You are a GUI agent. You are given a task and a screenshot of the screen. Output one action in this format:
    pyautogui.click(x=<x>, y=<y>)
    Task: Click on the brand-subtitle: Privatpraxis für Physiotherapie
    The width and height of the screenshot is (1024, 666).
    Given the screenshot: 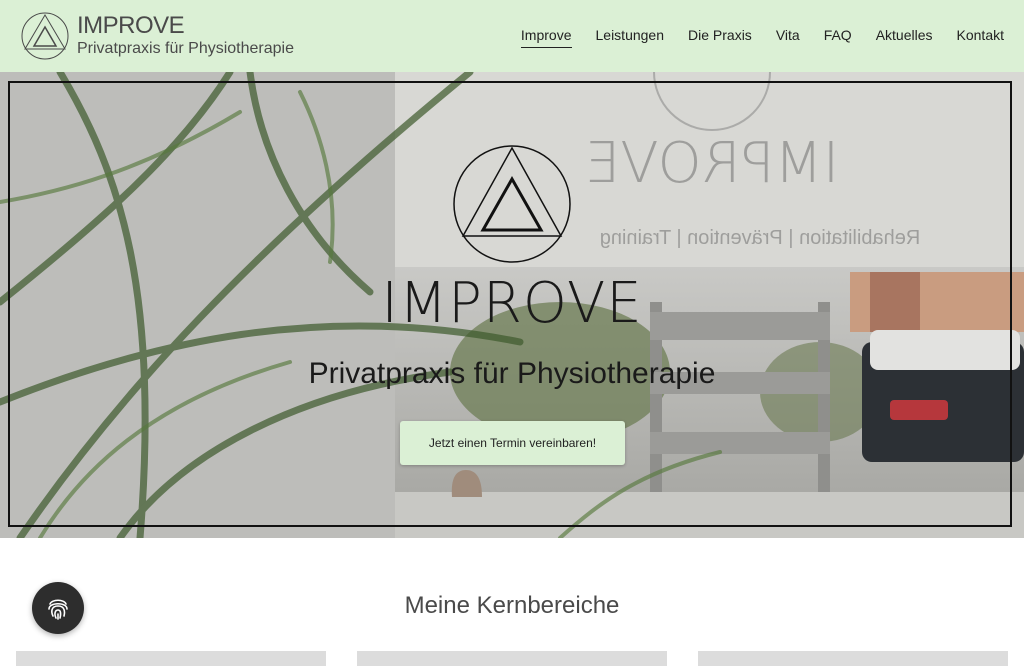 What is the action you would take?
    pyautogui.click(x=185, y=49)
    